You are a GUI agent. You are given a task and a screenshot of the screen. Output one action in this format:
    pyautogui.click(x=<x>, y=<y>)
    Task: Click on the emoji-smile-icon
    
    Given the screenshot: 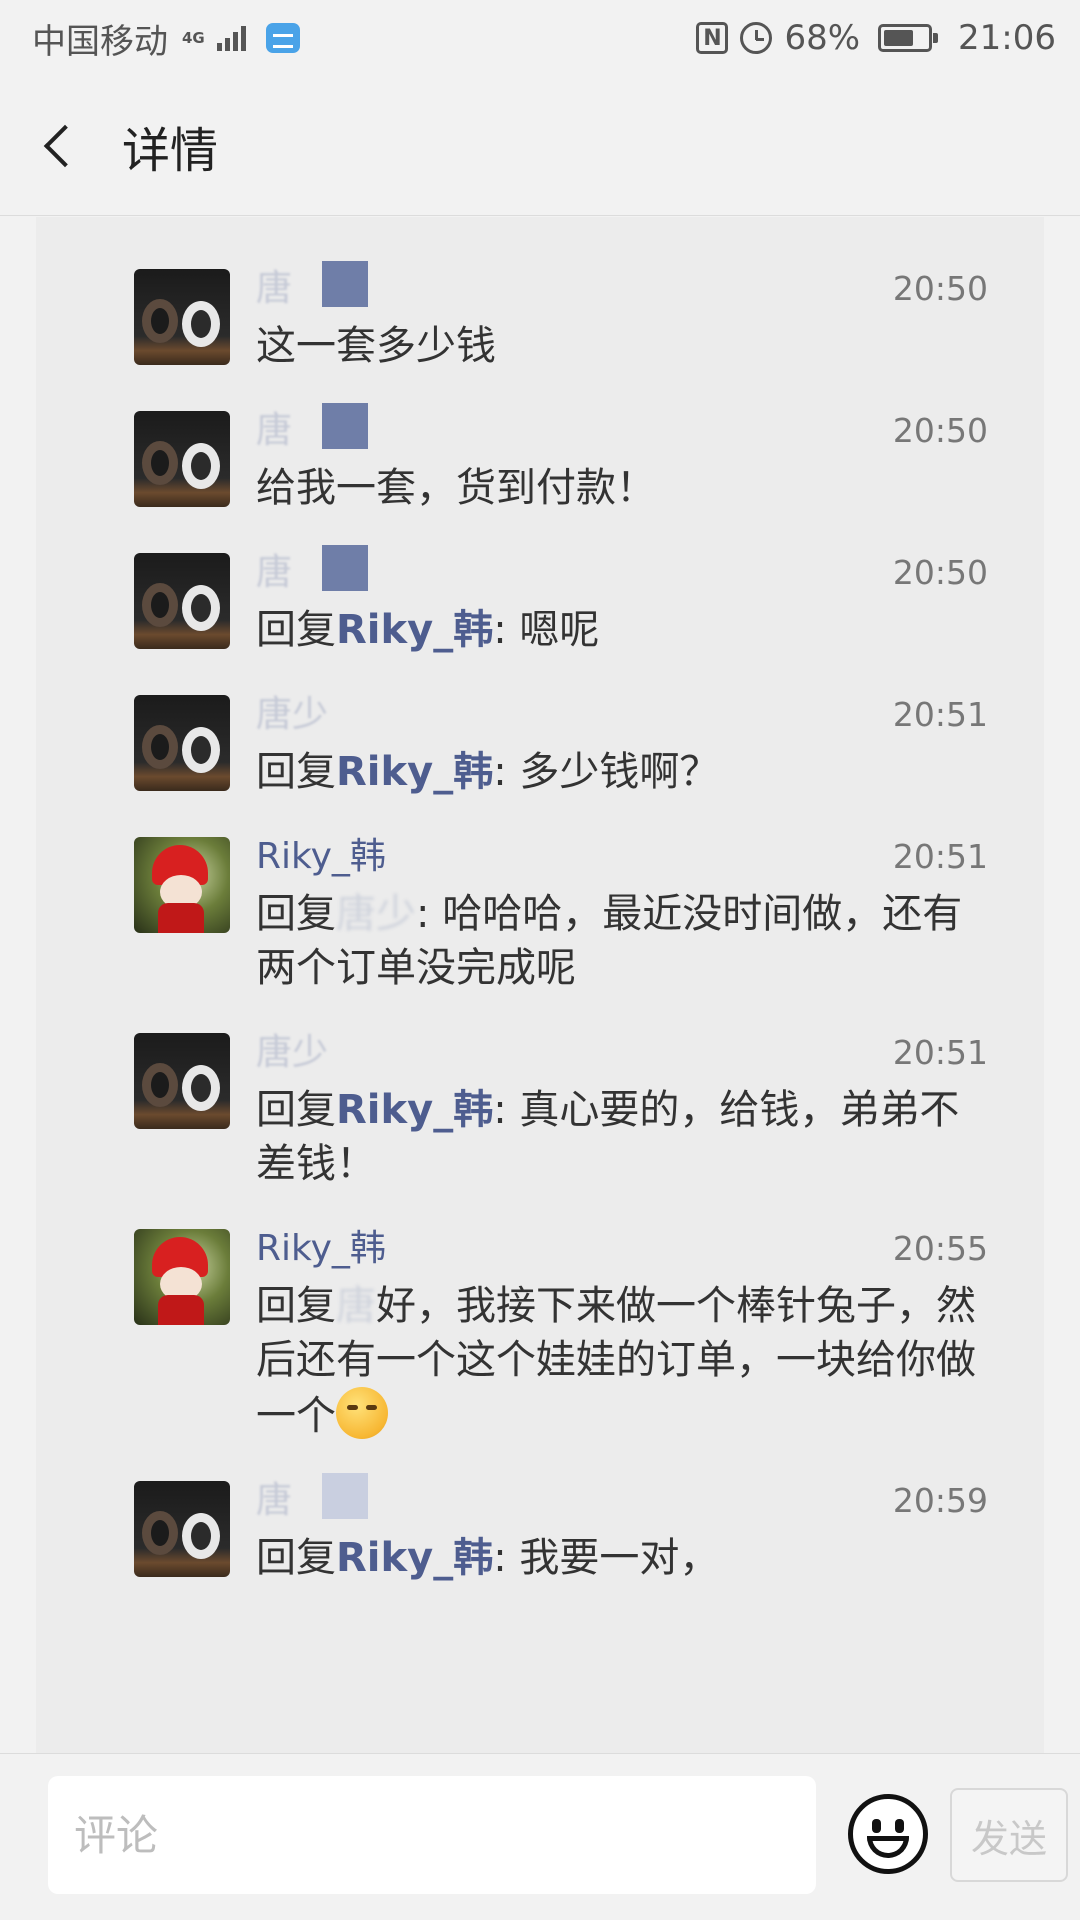 What is the action you would take?
    pyautogui.click(x=876, y=1826)
    